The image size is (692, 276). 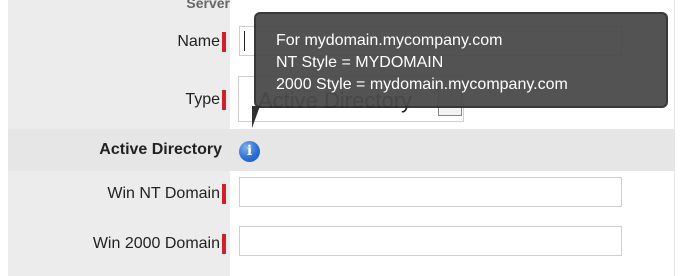 What do you see at coordinates (422, 84) in the screenshot?
I see `tooltip-line: 2000 Style = mydomain.mycompany.com` at bounding box center [422, 84].